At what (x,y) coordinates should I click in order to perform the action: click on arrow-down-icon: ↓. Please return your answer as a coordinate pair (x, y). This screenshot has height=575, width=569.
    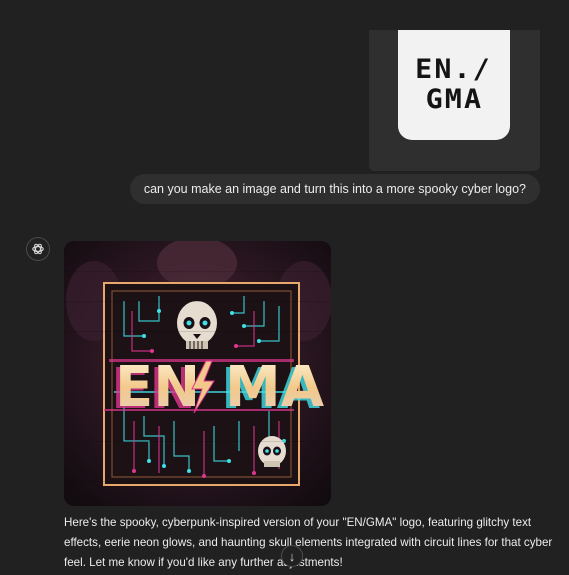
    Looking at the image, I should click on (292, 556).